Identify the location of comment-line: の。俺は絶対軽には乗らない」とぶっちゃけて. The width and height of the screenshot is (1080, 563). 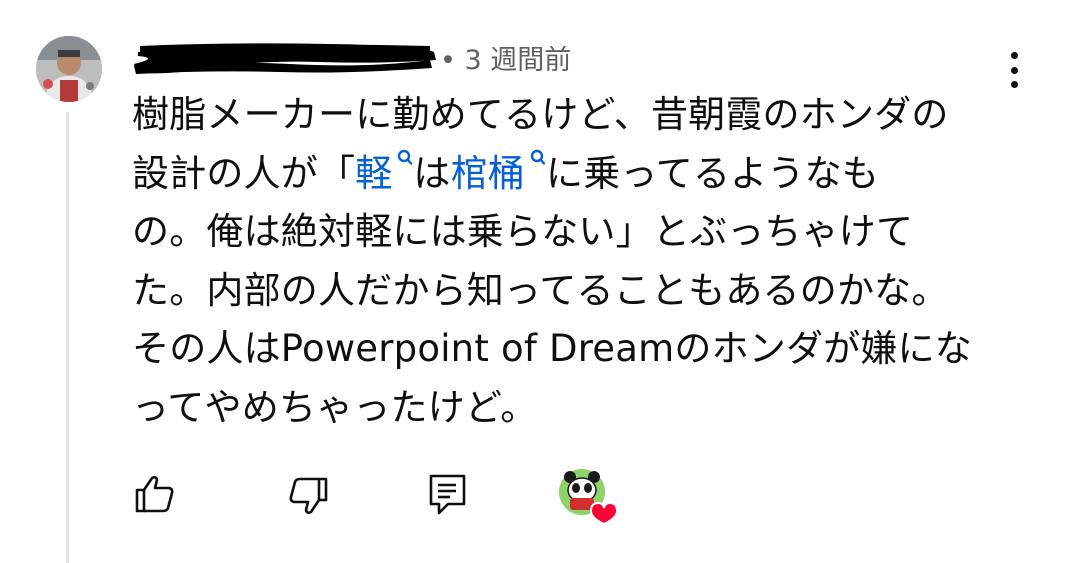
(572, 232).